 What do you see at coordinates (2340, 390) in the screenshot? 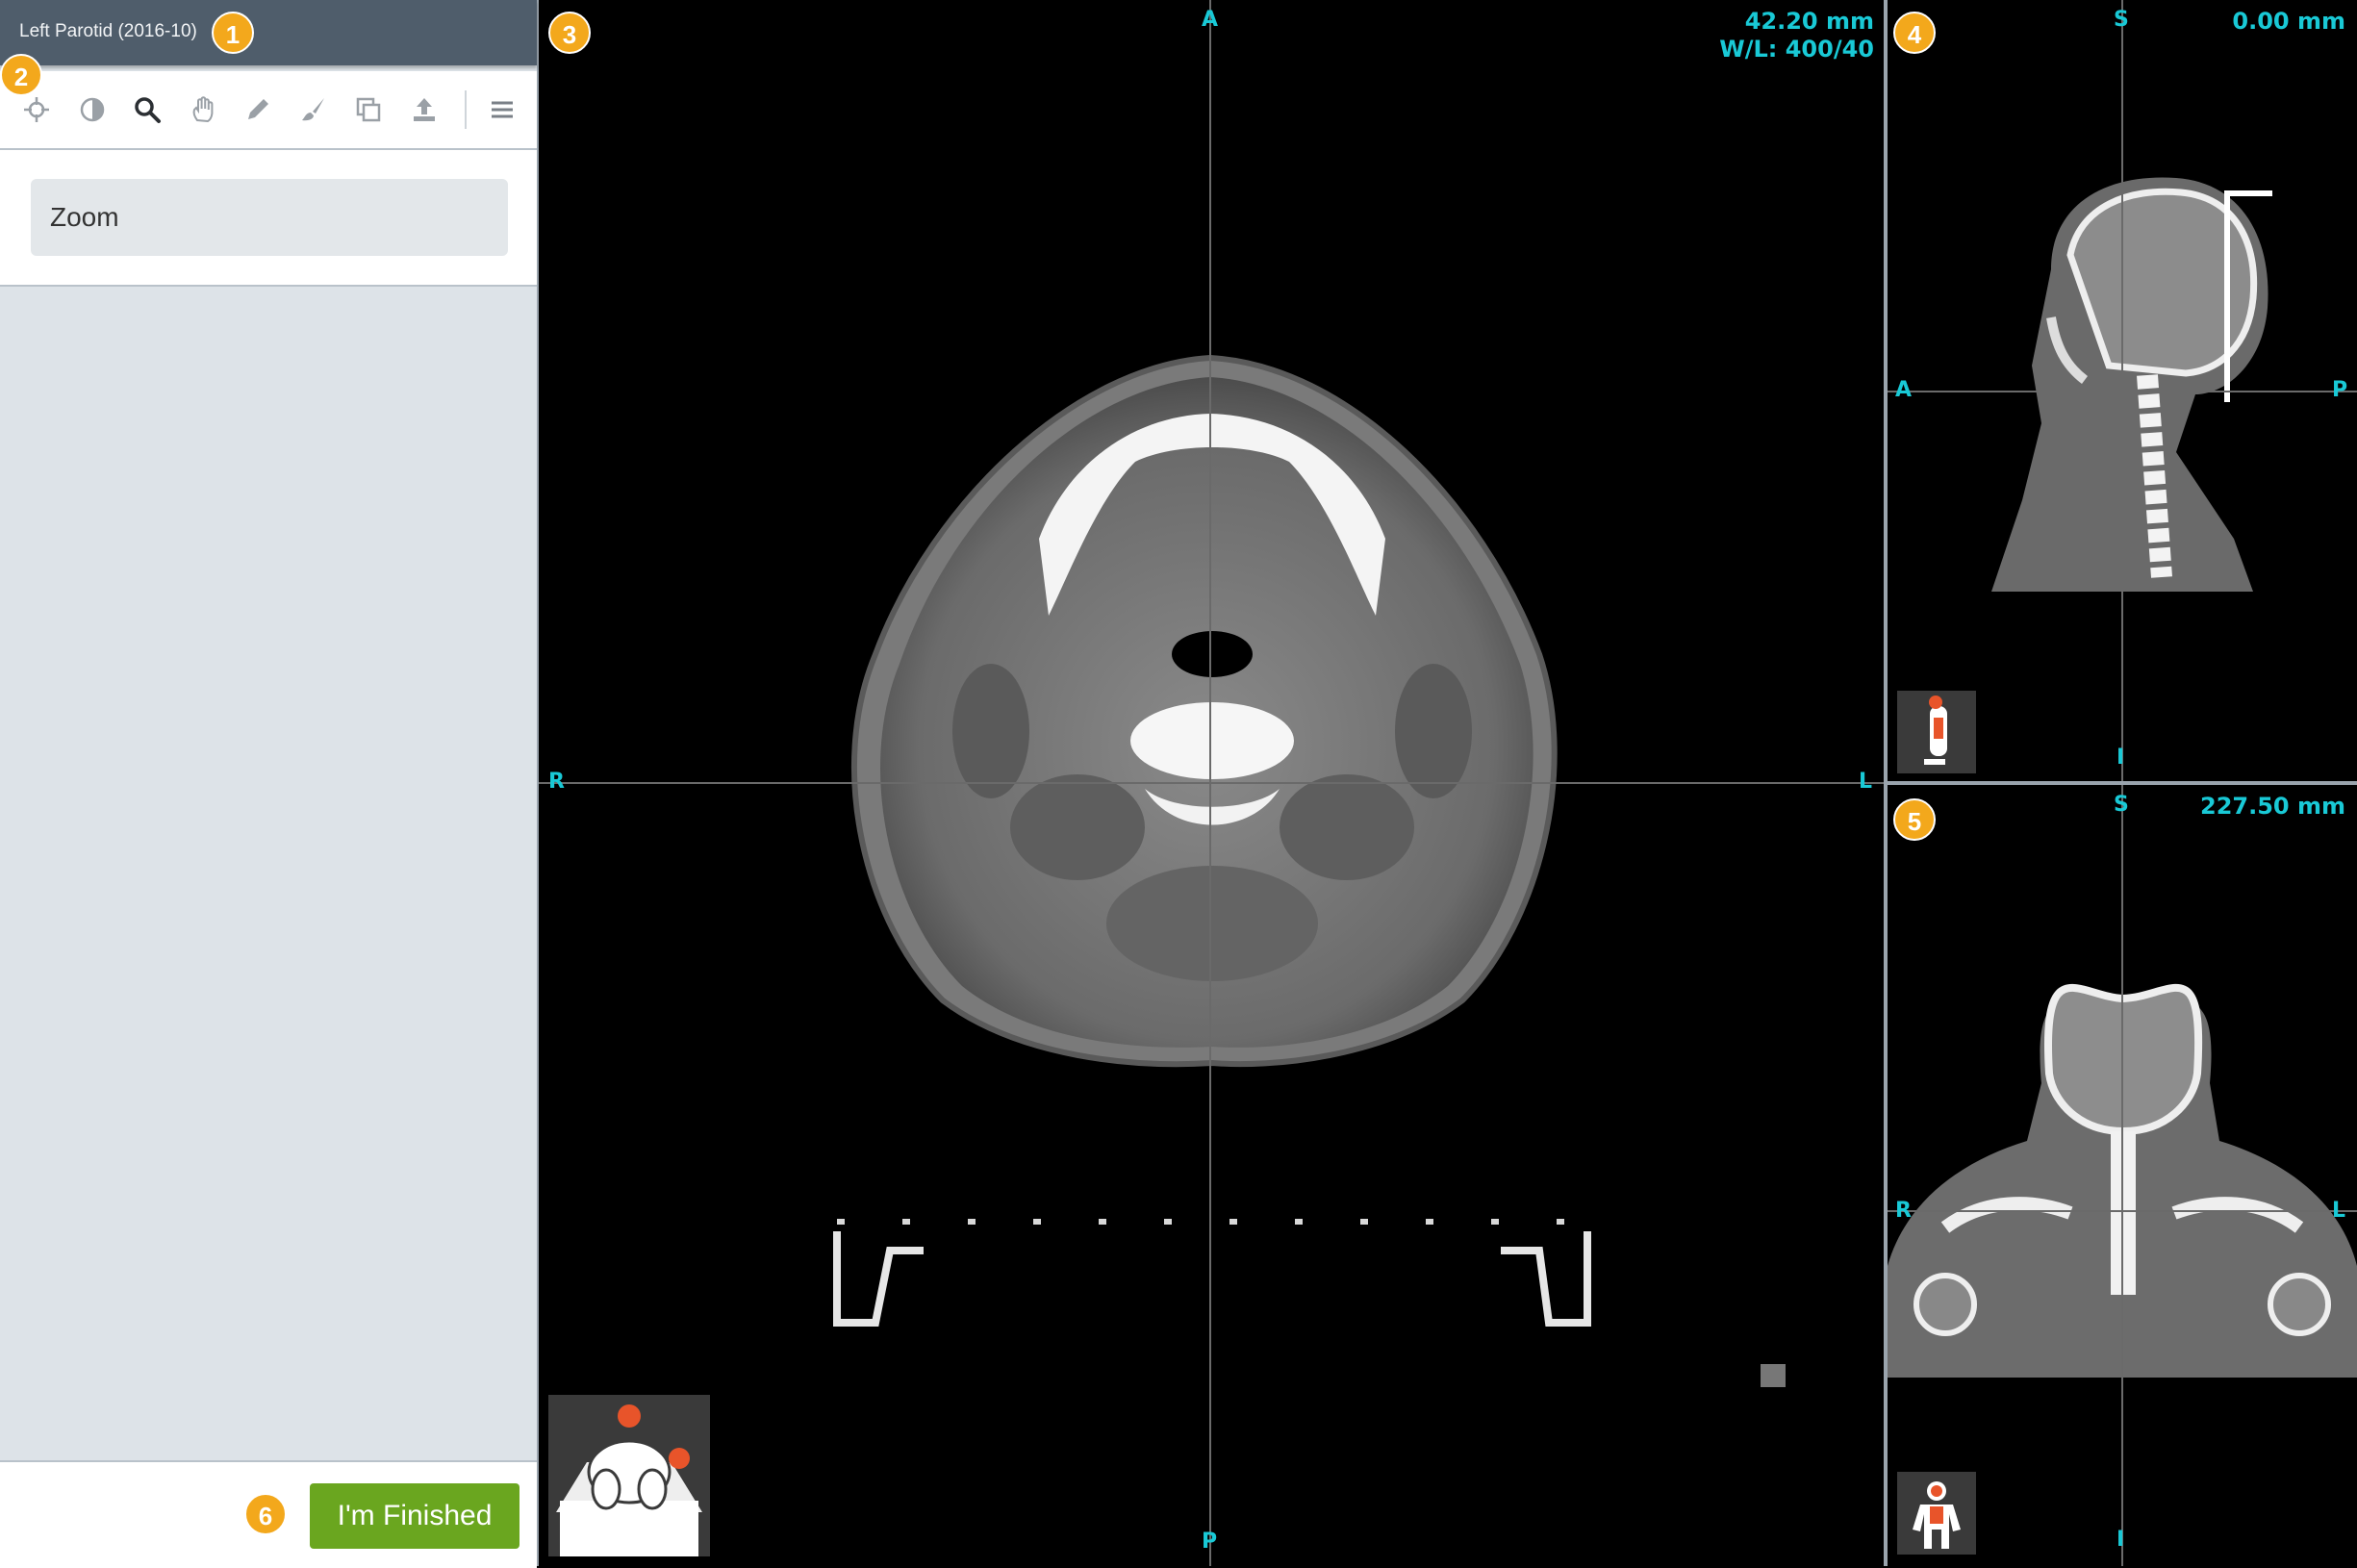
I see `sagittal-orient-right: P` at bounding box center [2340, 390].